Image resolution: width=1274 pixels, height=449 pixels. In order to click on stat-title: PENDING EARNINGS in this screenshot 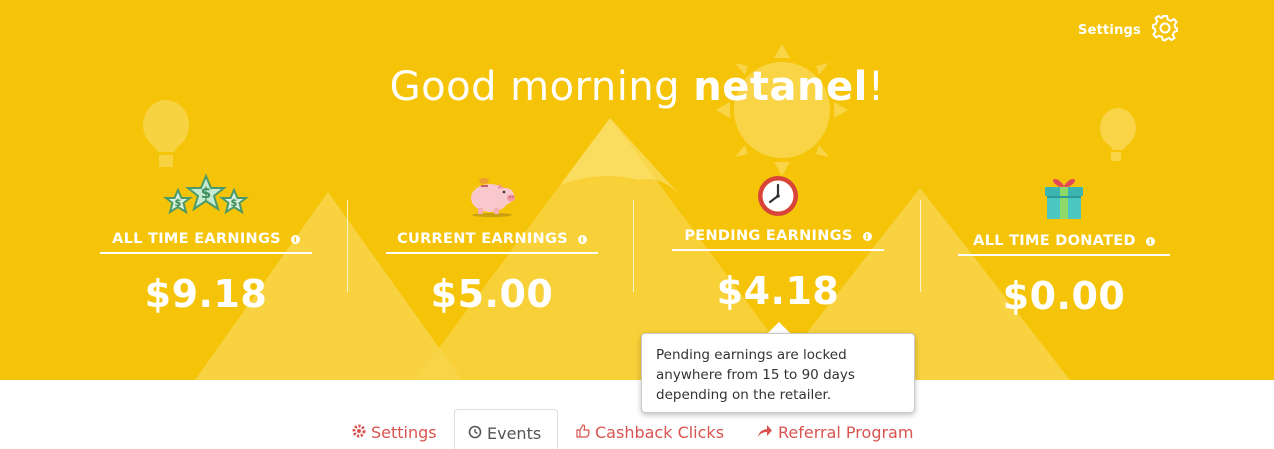, I will do `click(768, 236)`.